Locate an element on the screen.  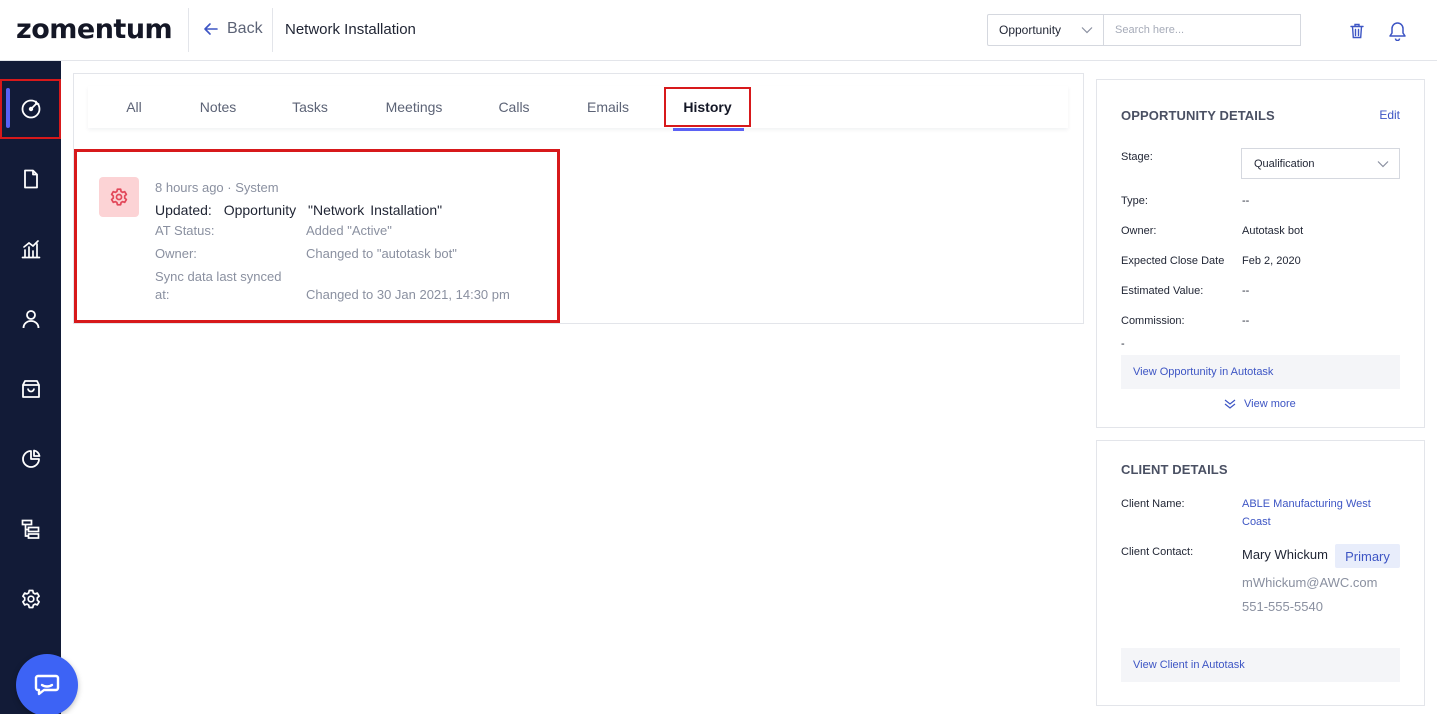
system-gear-icon is located at coordinates (119, 197).